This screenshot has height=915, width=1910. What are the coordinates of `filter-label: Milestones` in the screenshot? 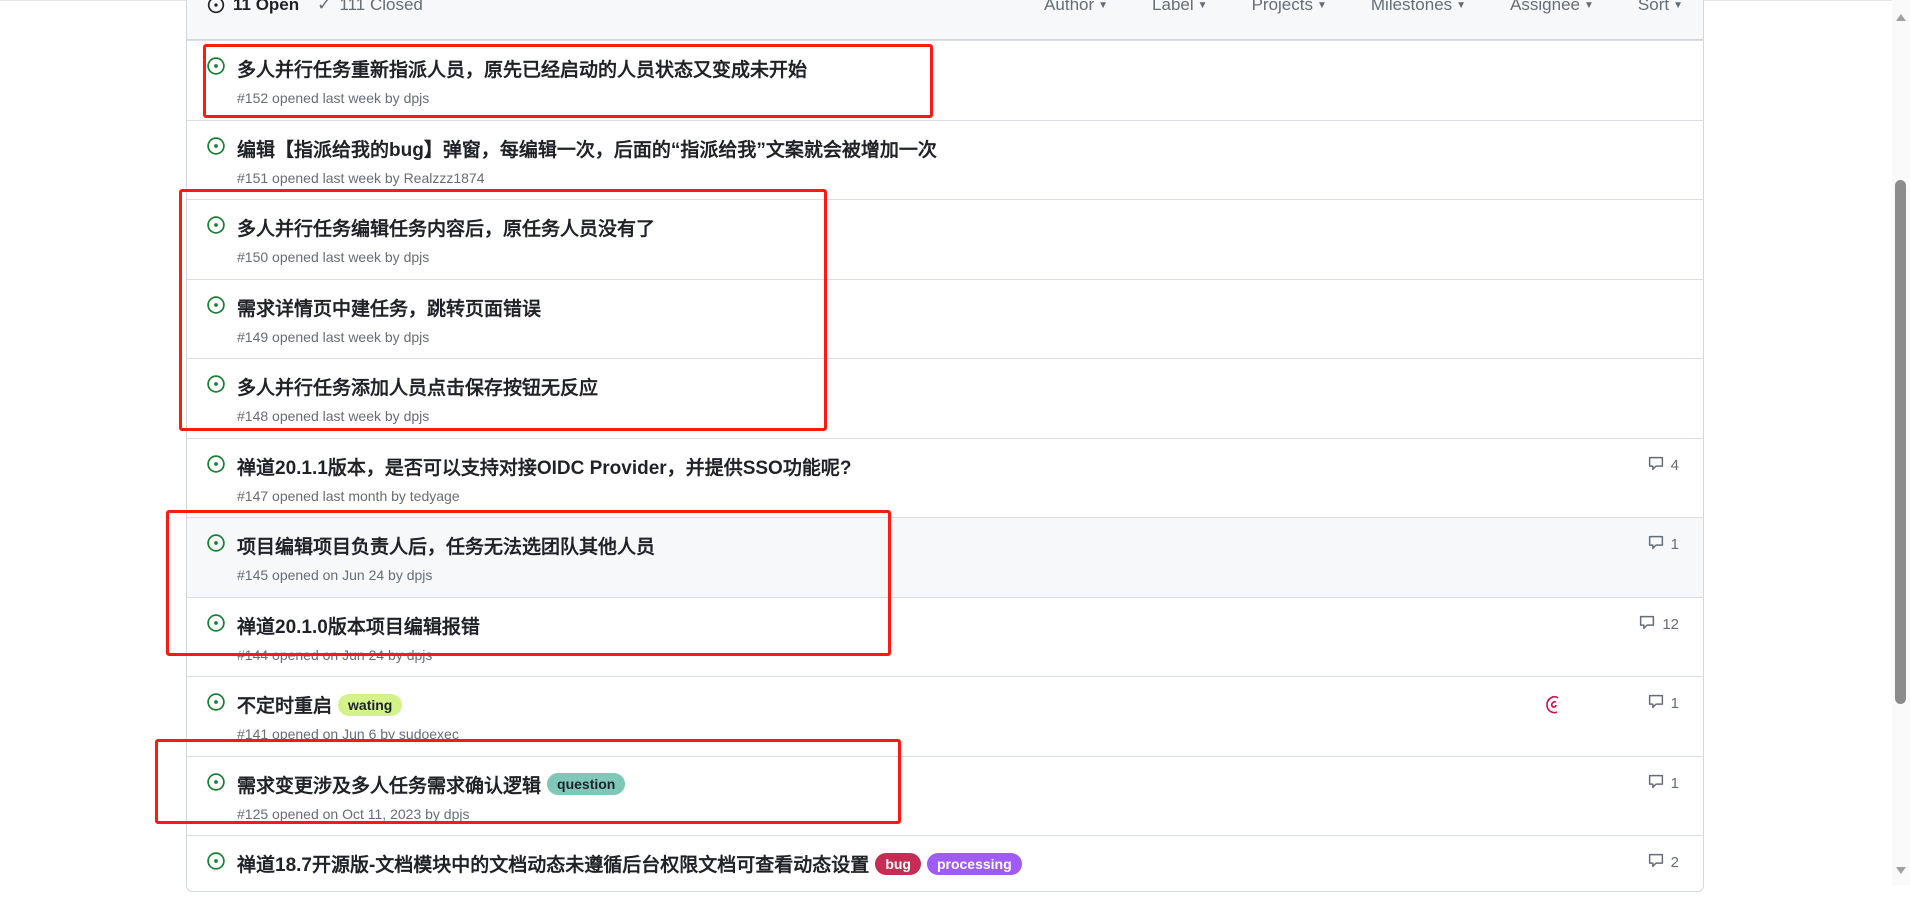 It's located at (1411, 7).